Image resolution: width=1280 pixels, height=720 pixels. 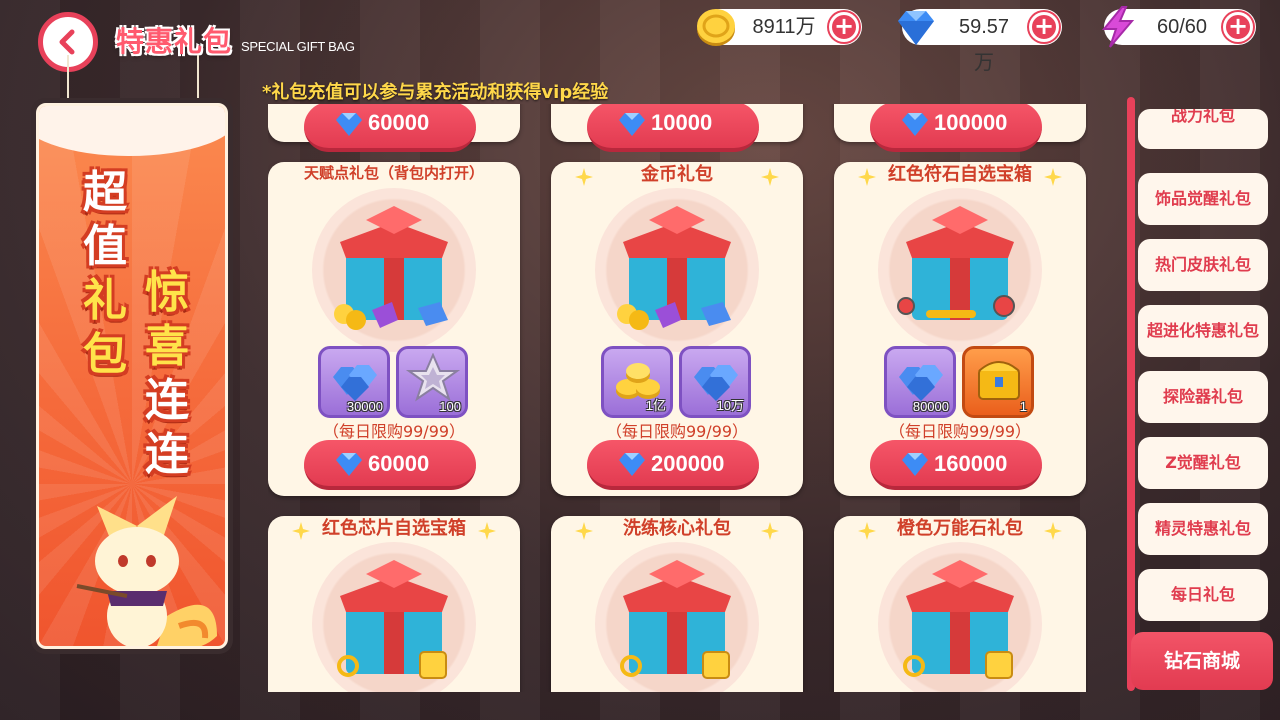 I want to click on reward-item: 10万, so click(x=715, y=382).